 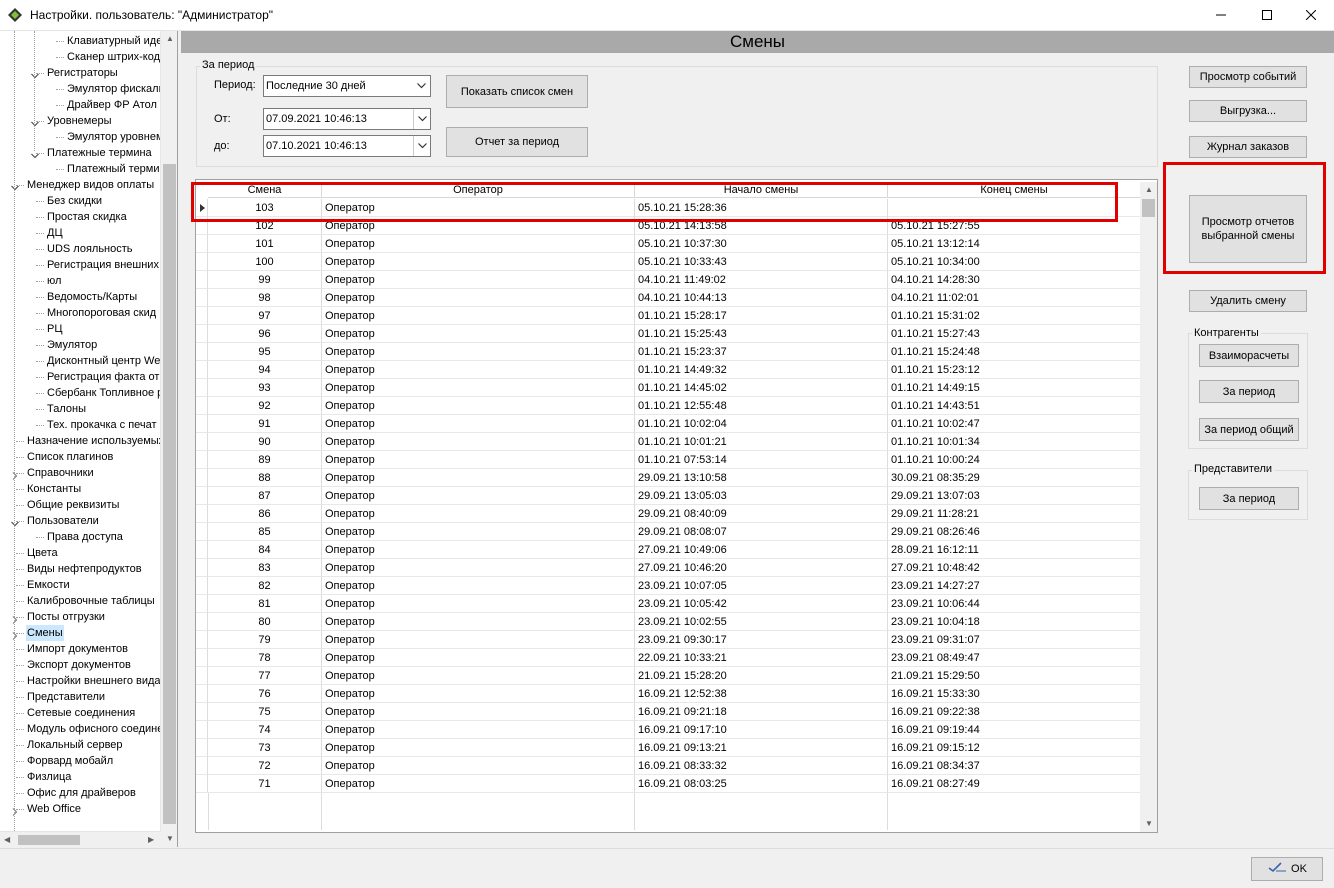 What do you see at coordinates (1148, 507) in the screenshot?
I see `table-vertical-scrollbar: ▲ ▼` at bounding box center [1148, 507].